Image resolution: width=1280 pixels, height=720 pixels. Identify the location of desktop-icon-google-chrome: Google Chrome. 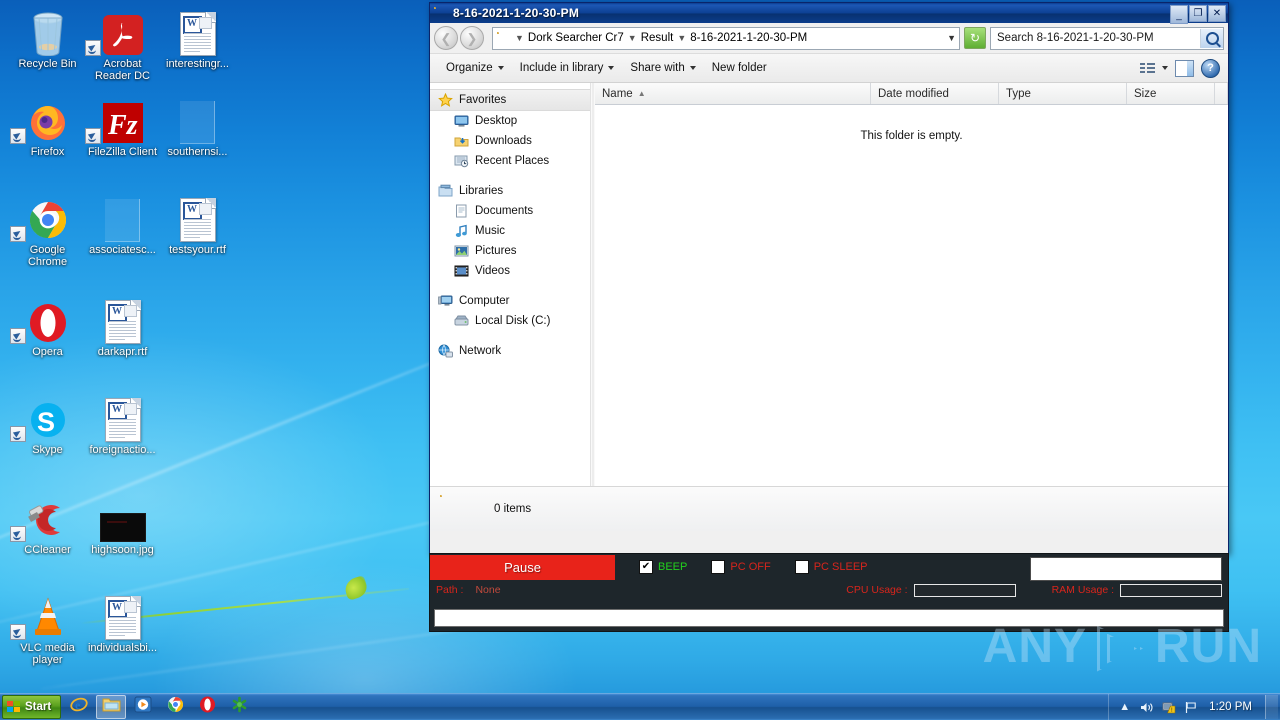
(47, 231).